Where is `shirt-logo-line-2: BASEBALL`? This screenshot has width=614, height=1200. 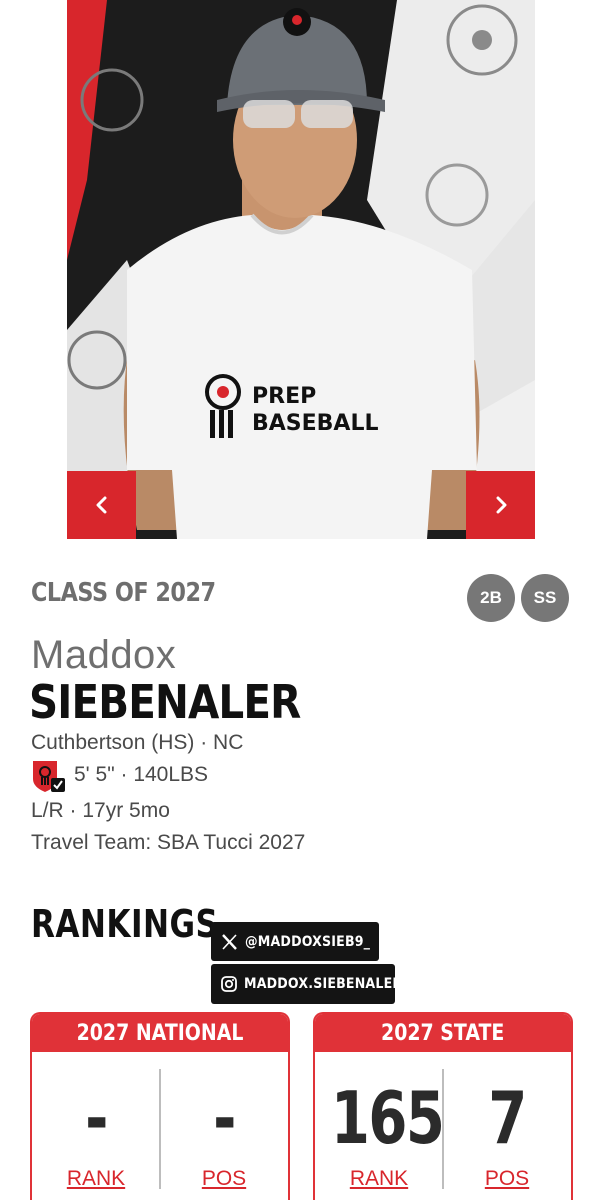
shirt-logo-line-2: BASEBALL is located at coordinates (315, 423).